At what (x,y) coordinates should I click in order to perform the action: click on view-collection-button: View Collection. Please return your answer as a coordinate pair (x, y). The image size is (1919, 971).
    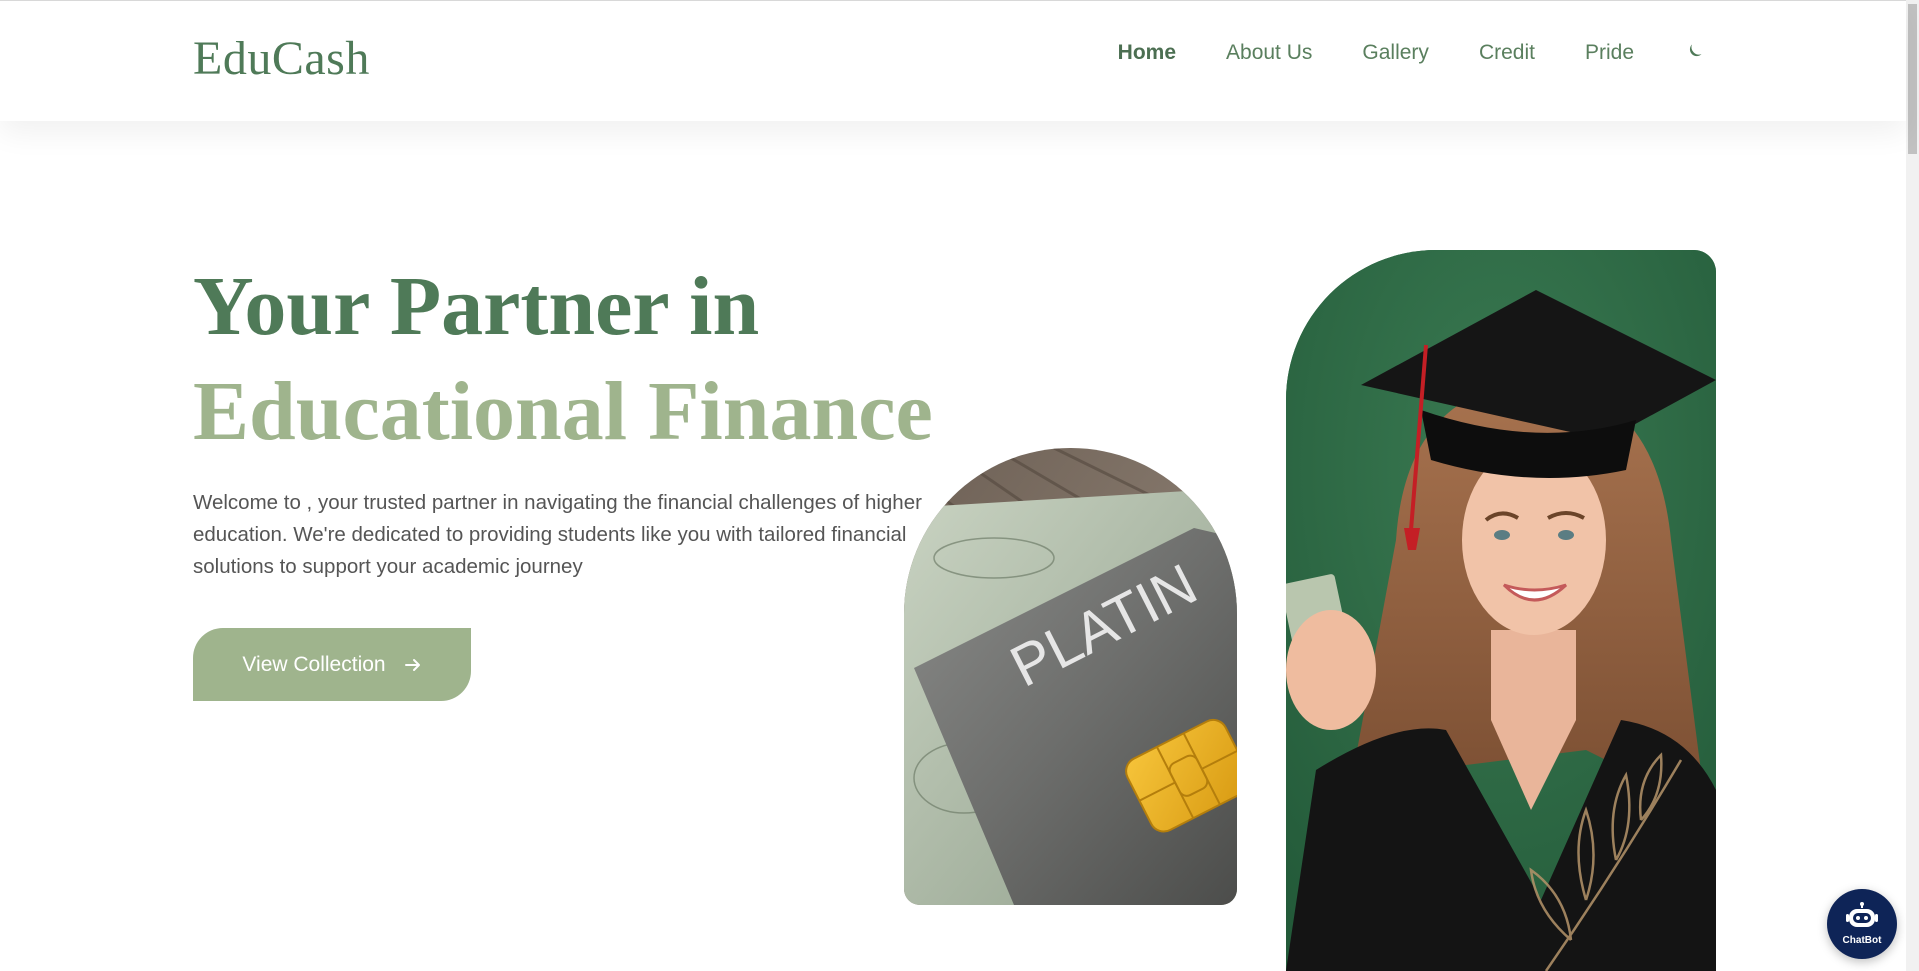
    Looking at the image, I should click on (332, 664).